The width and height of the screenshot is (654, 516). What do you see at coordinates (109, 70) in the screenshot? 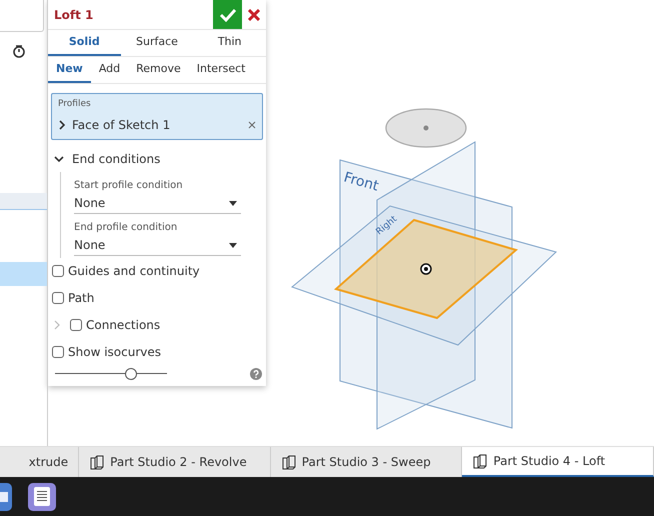
I see `operation-tab: Add` at bounding box center [109, 70].